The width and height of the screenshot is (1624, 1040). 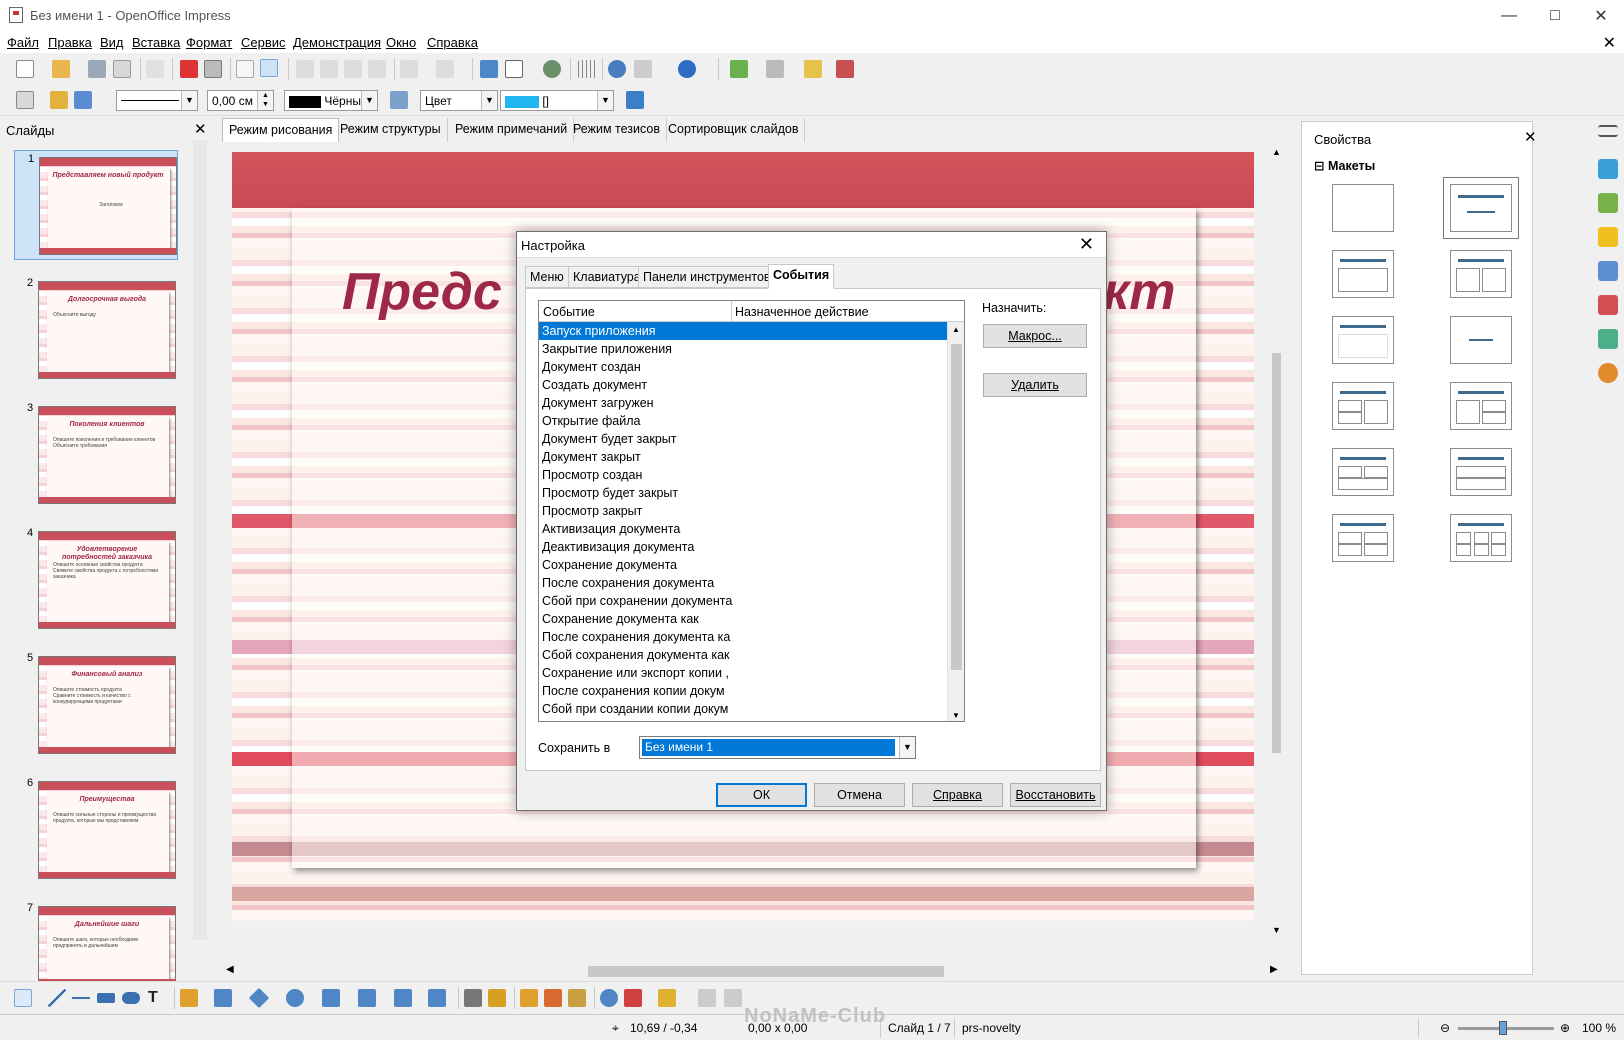 I want to click on menu-view: Вид, so click(x=112, y=42).